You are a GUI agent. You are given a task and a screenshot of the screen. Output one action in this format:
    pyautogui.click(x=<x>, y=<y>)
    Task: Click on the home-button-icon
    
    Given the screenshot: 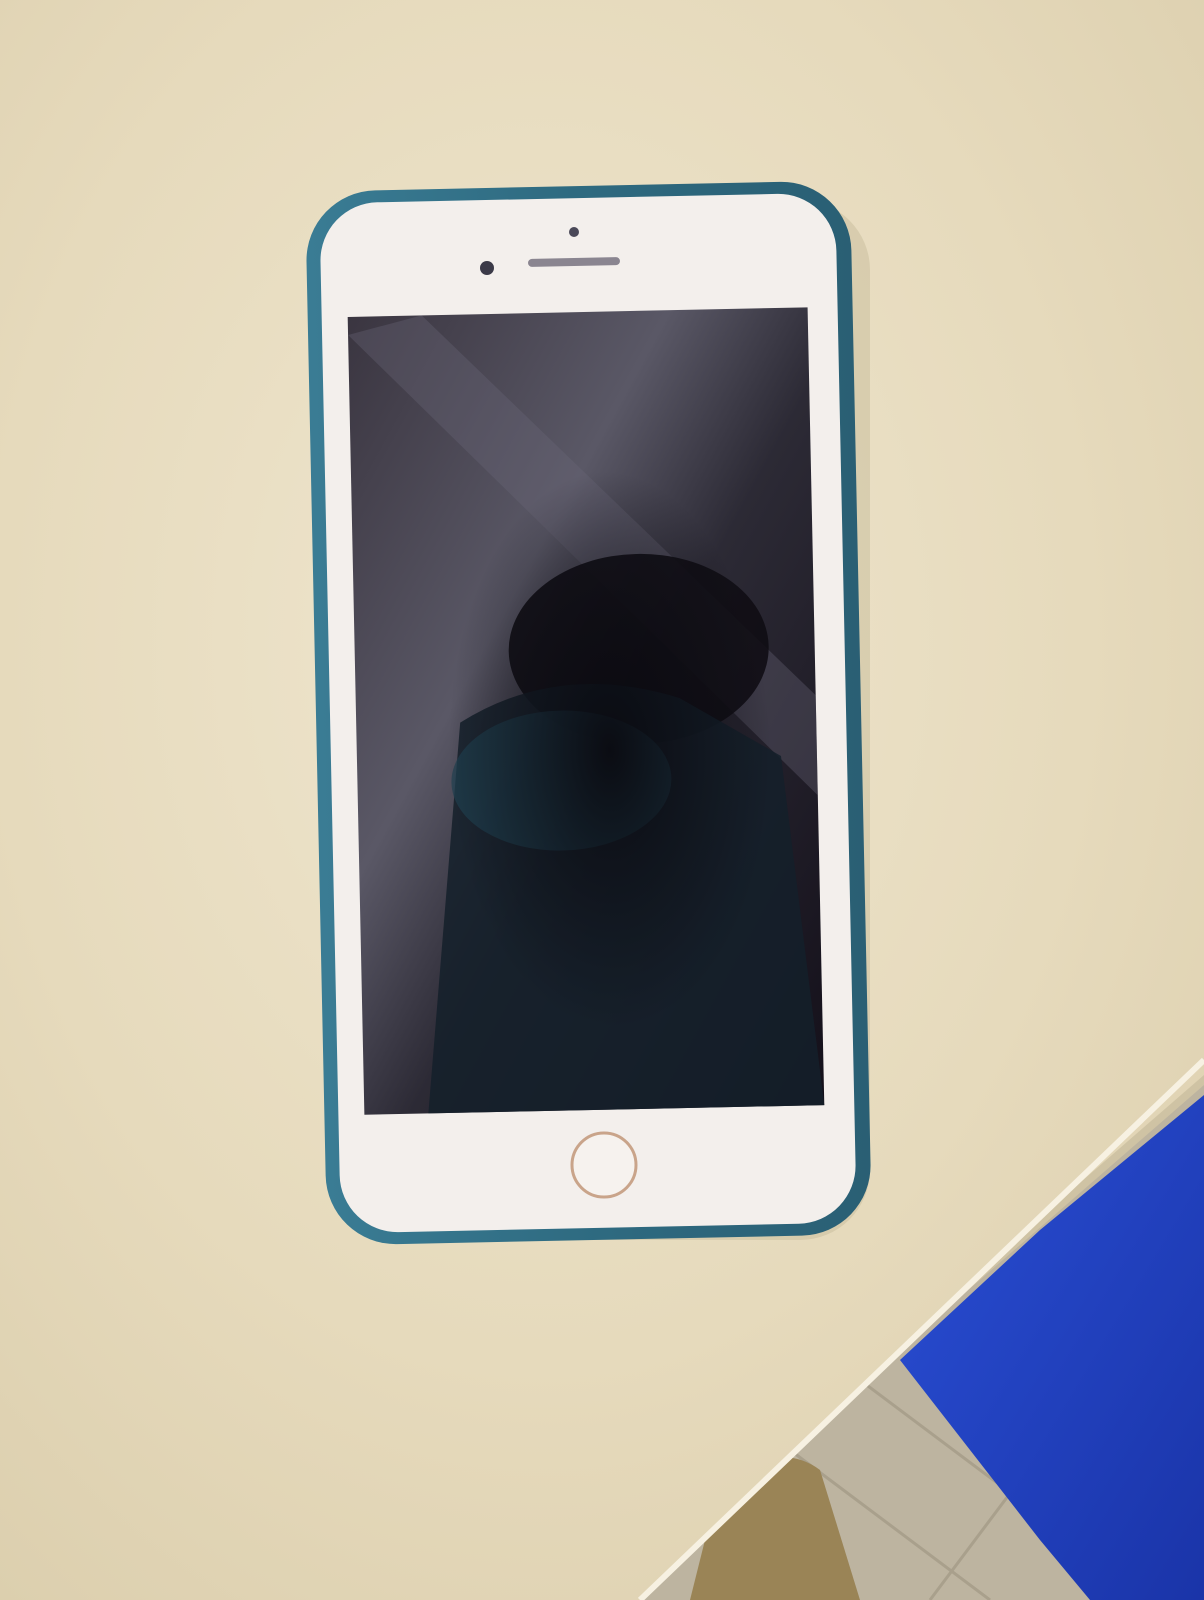 What is the action you would take?
    pyautogui.click(x=604, y=1165)
    